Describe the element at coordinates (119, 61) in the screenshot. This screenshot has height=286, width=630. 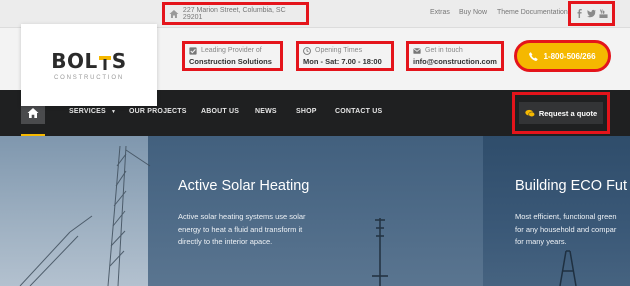
I see `logo-name-end: S` at that location.